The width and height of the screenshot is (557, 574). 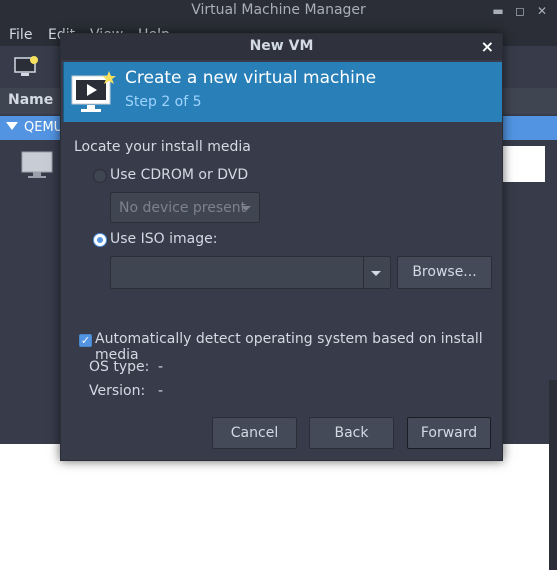 What do you see at coordinates (12, 126) in the screenshot?
I see `expand-arrow-icon` at bounding box center [12, 126].